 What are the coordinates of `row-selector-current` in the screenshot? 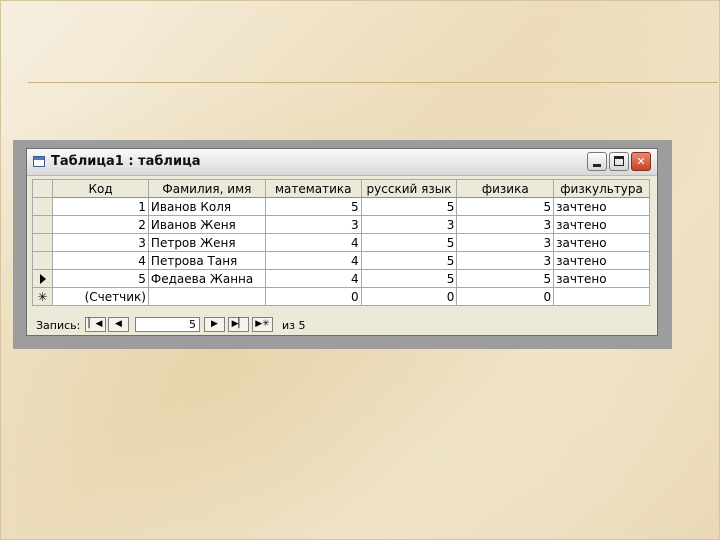 It's located at (42, 278).